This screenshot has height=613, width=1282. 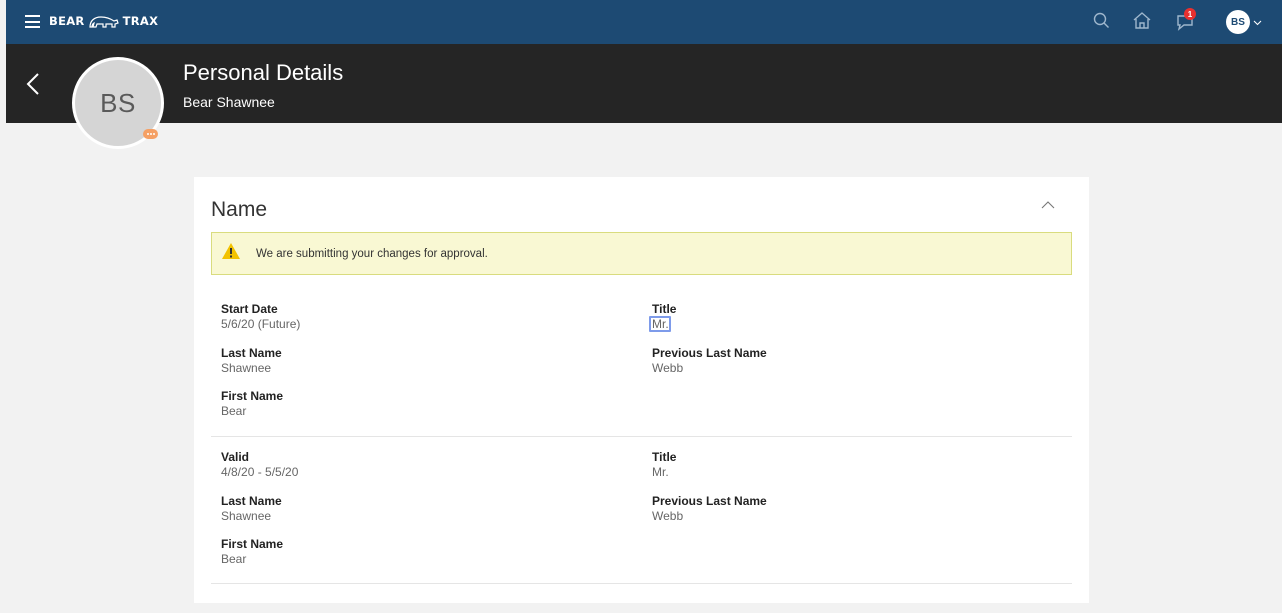 I want to click on start-date-label: Start Date, so click(x=249, y=309).